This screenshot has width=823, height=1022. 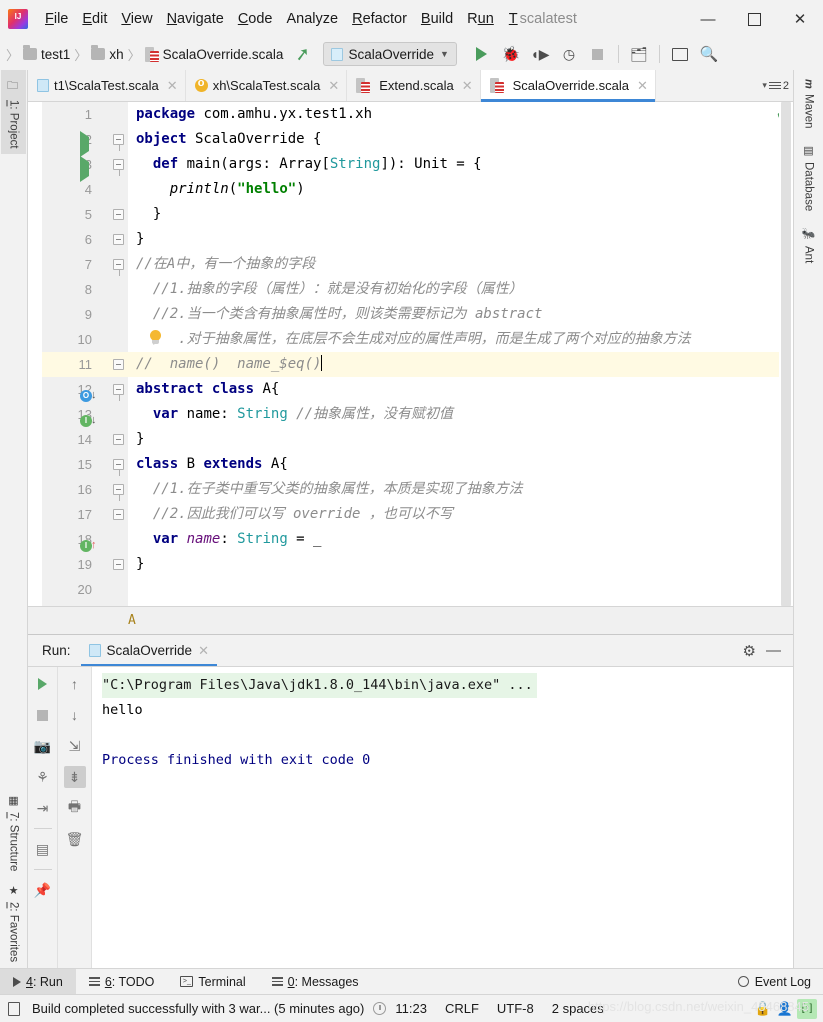 What do you see at coordinates (13, 923) in the screenshot?
I see `sidebar-item-favorites: ★ 2: Favorites` at bounding box center [13, 923].